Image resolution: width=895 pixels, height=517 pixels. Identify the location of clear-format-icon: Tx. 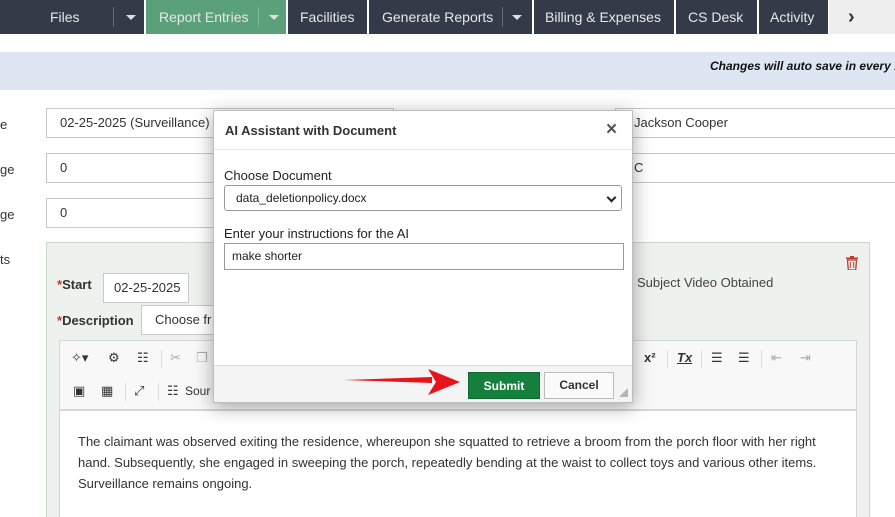
(684, 358).